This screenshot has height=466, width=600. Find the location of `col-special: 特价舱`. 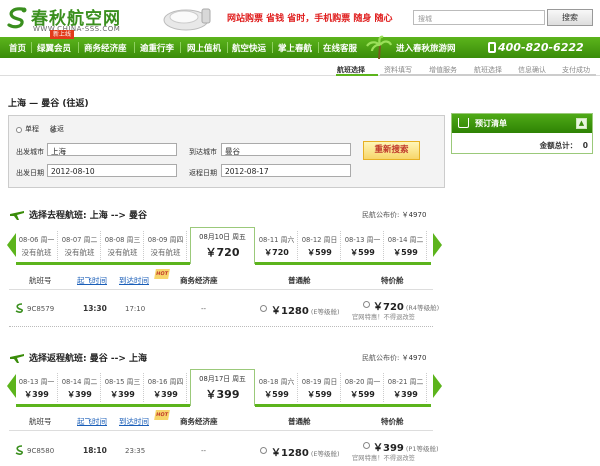

col-special: 特价舱 is located at coordinates (392, 421).